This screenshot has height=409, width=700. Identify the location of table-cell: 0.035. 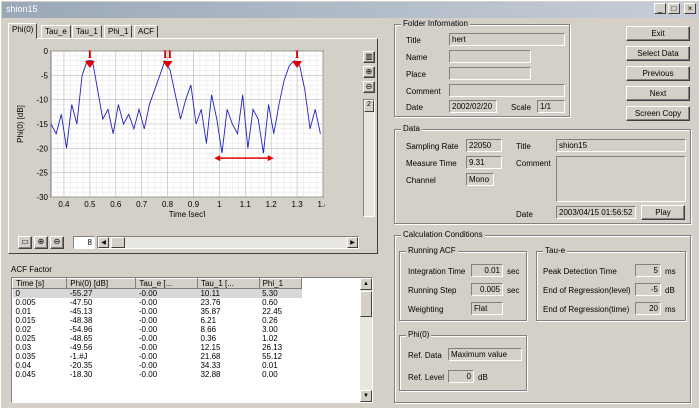
(25, 356).